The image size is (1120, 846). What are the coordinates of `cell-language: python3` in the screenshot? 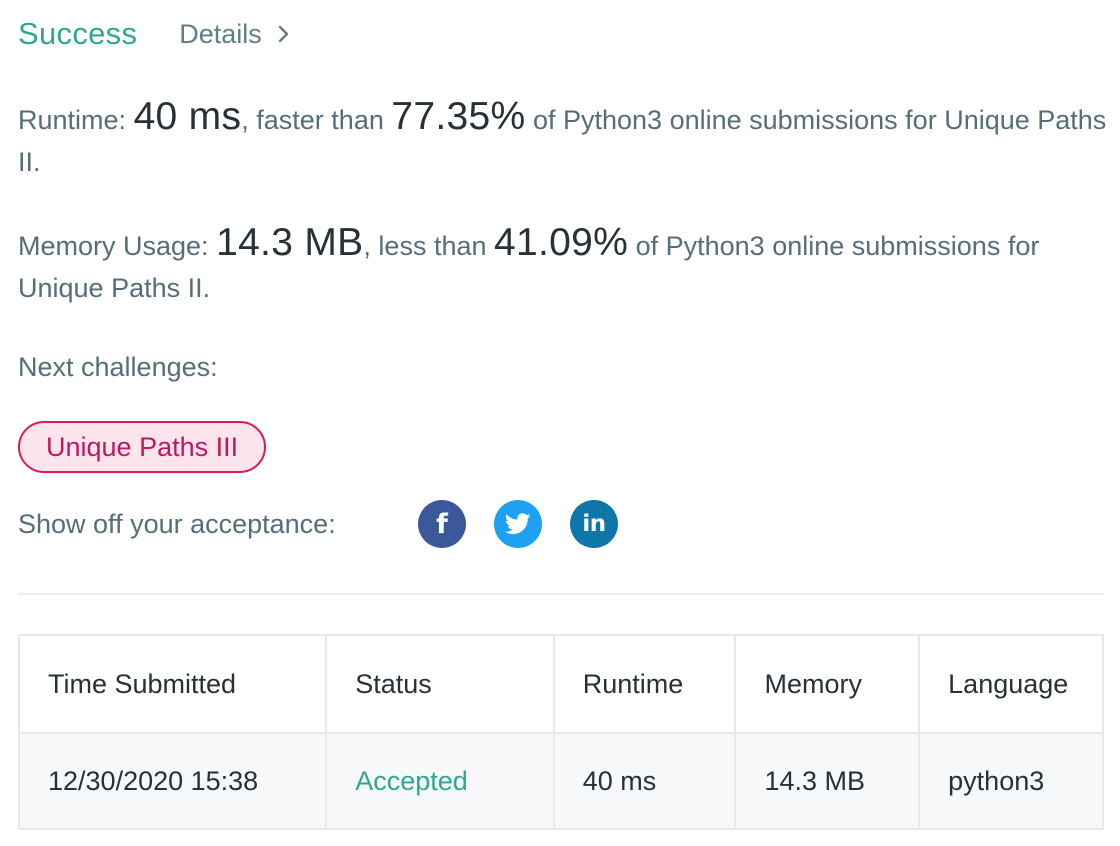 It's located at (1011, 781).